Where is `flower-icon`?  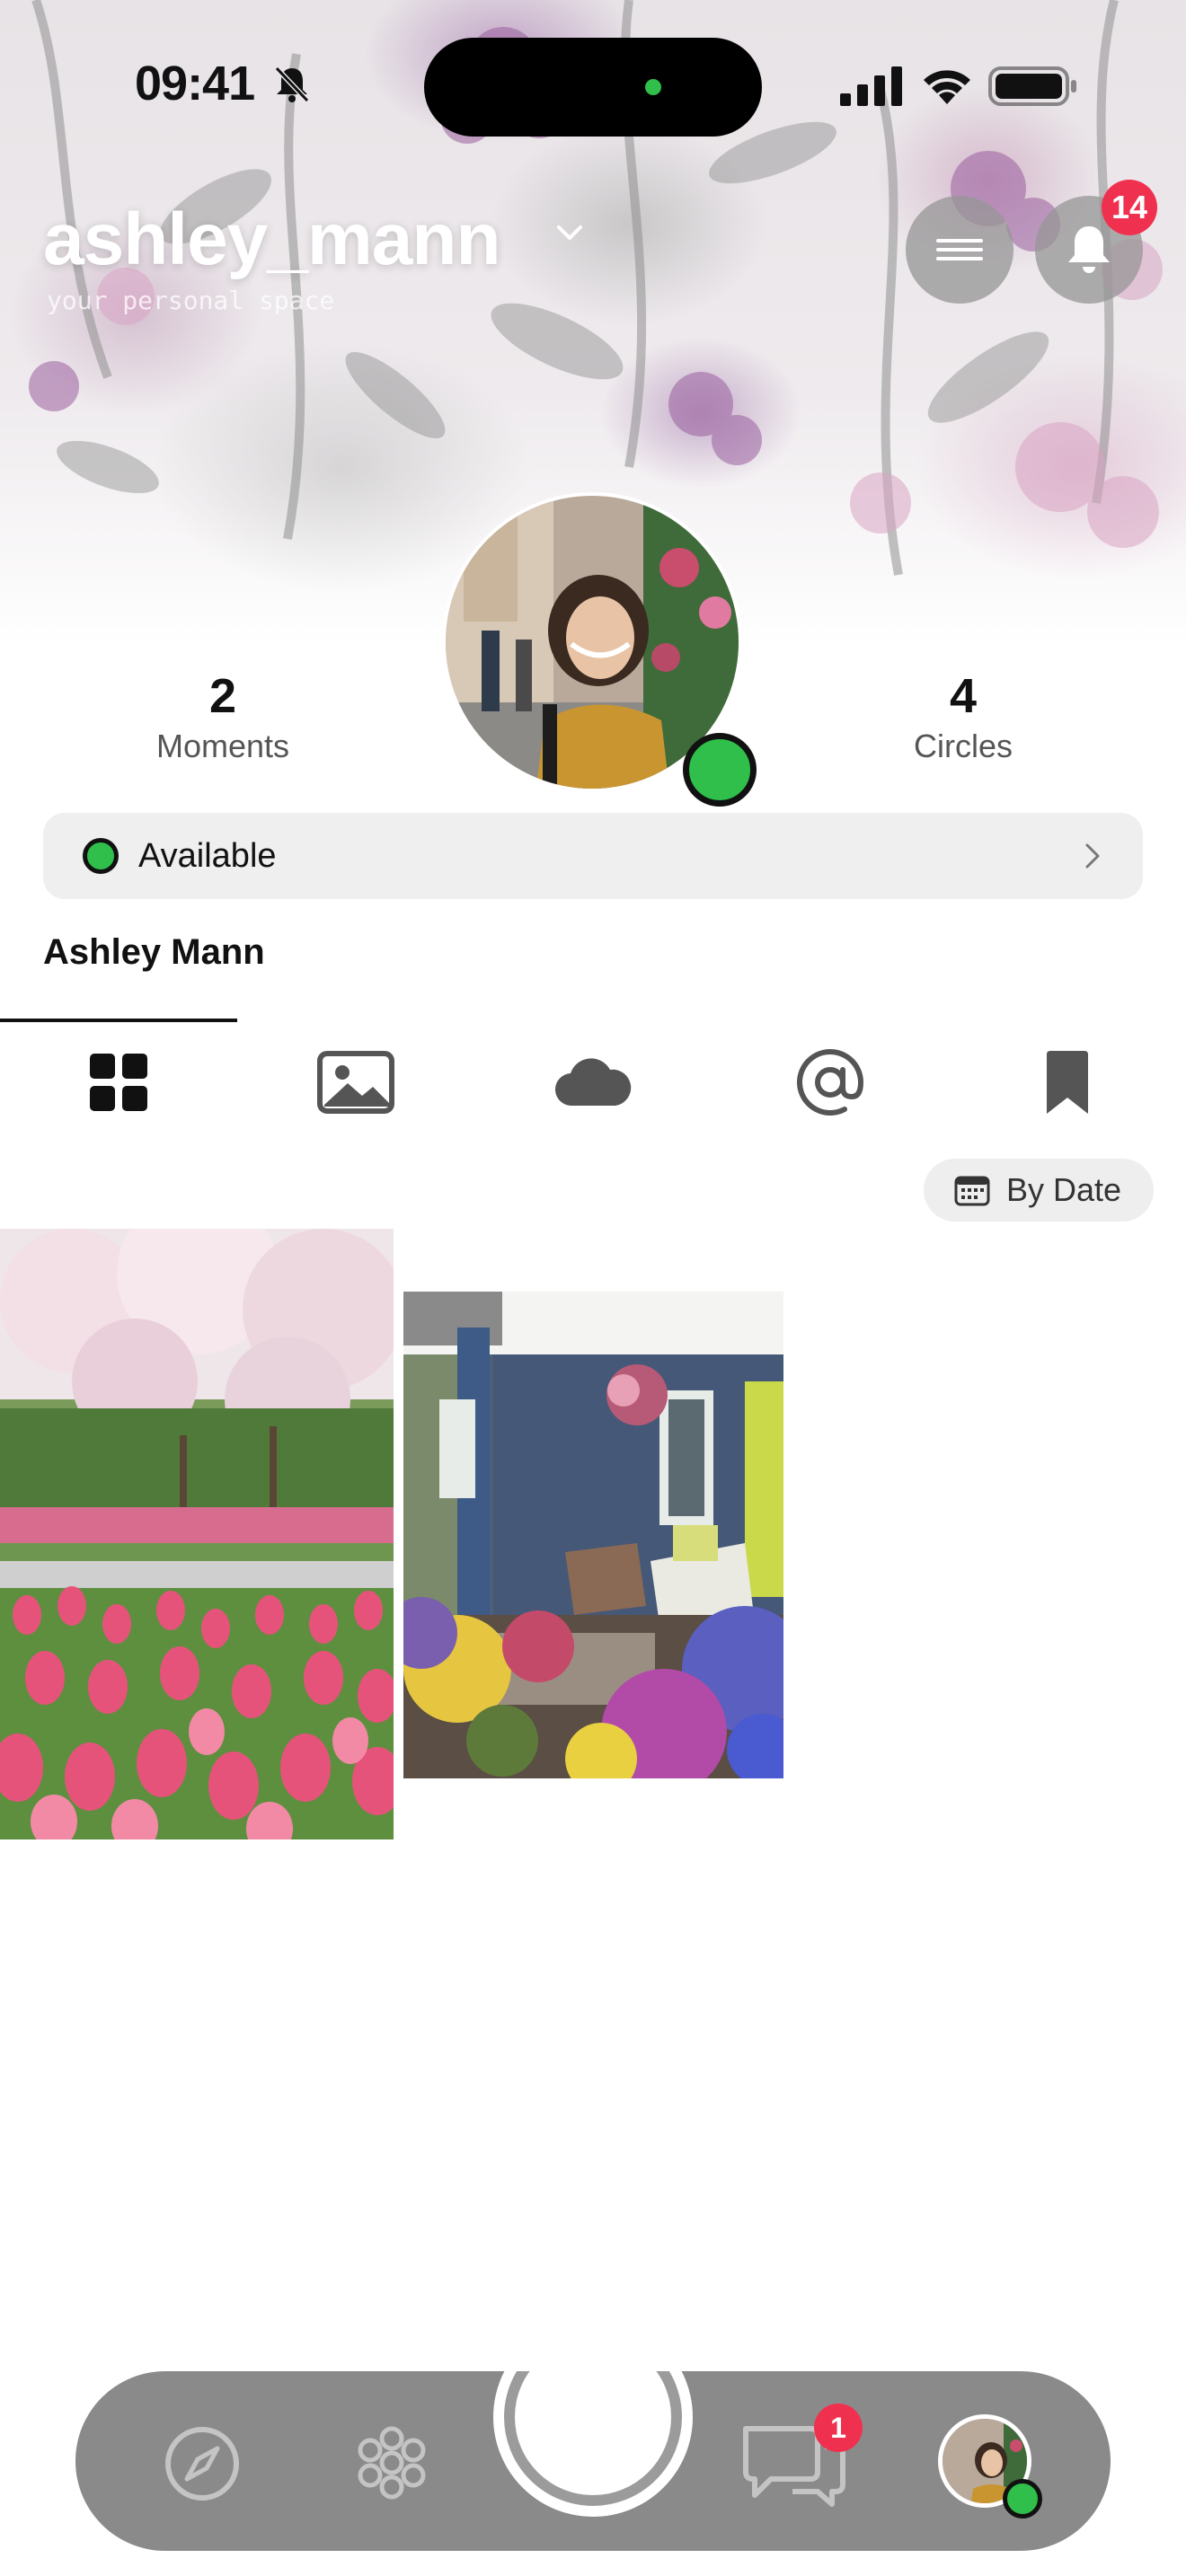
flower-icon is located at coordinates (392, 2463).